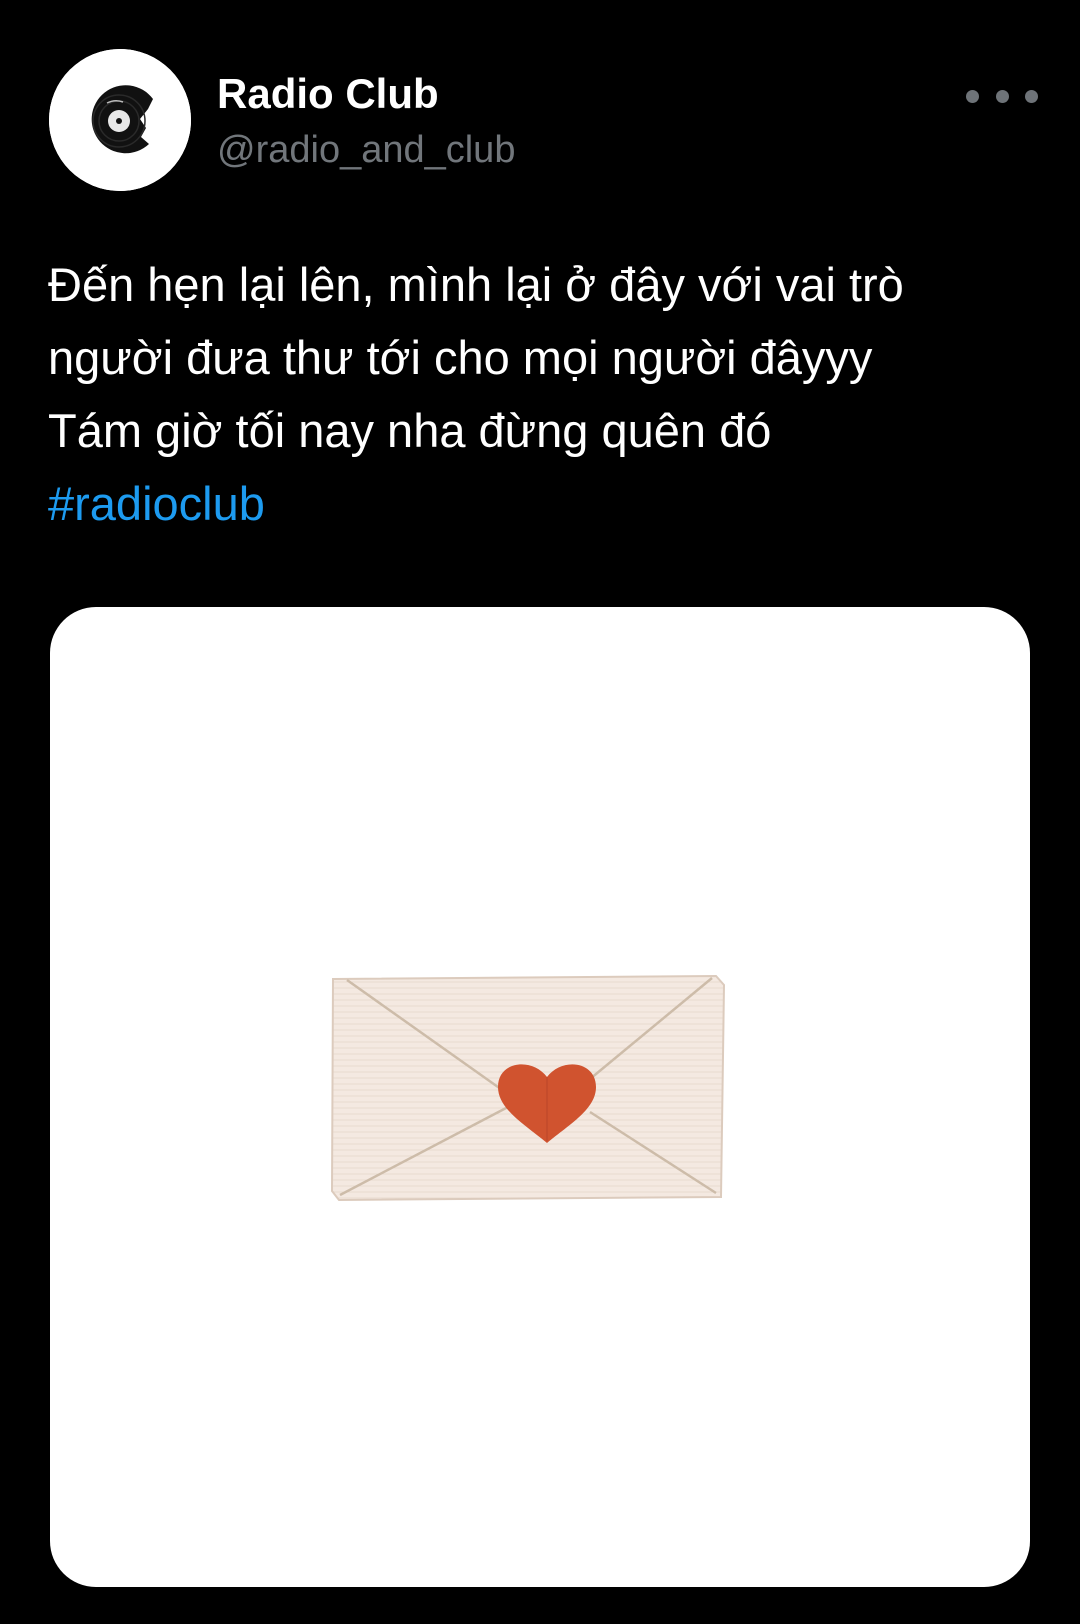 This screenshot has height=1624, width=1080. I want to click on avatar, so click(120, 120).